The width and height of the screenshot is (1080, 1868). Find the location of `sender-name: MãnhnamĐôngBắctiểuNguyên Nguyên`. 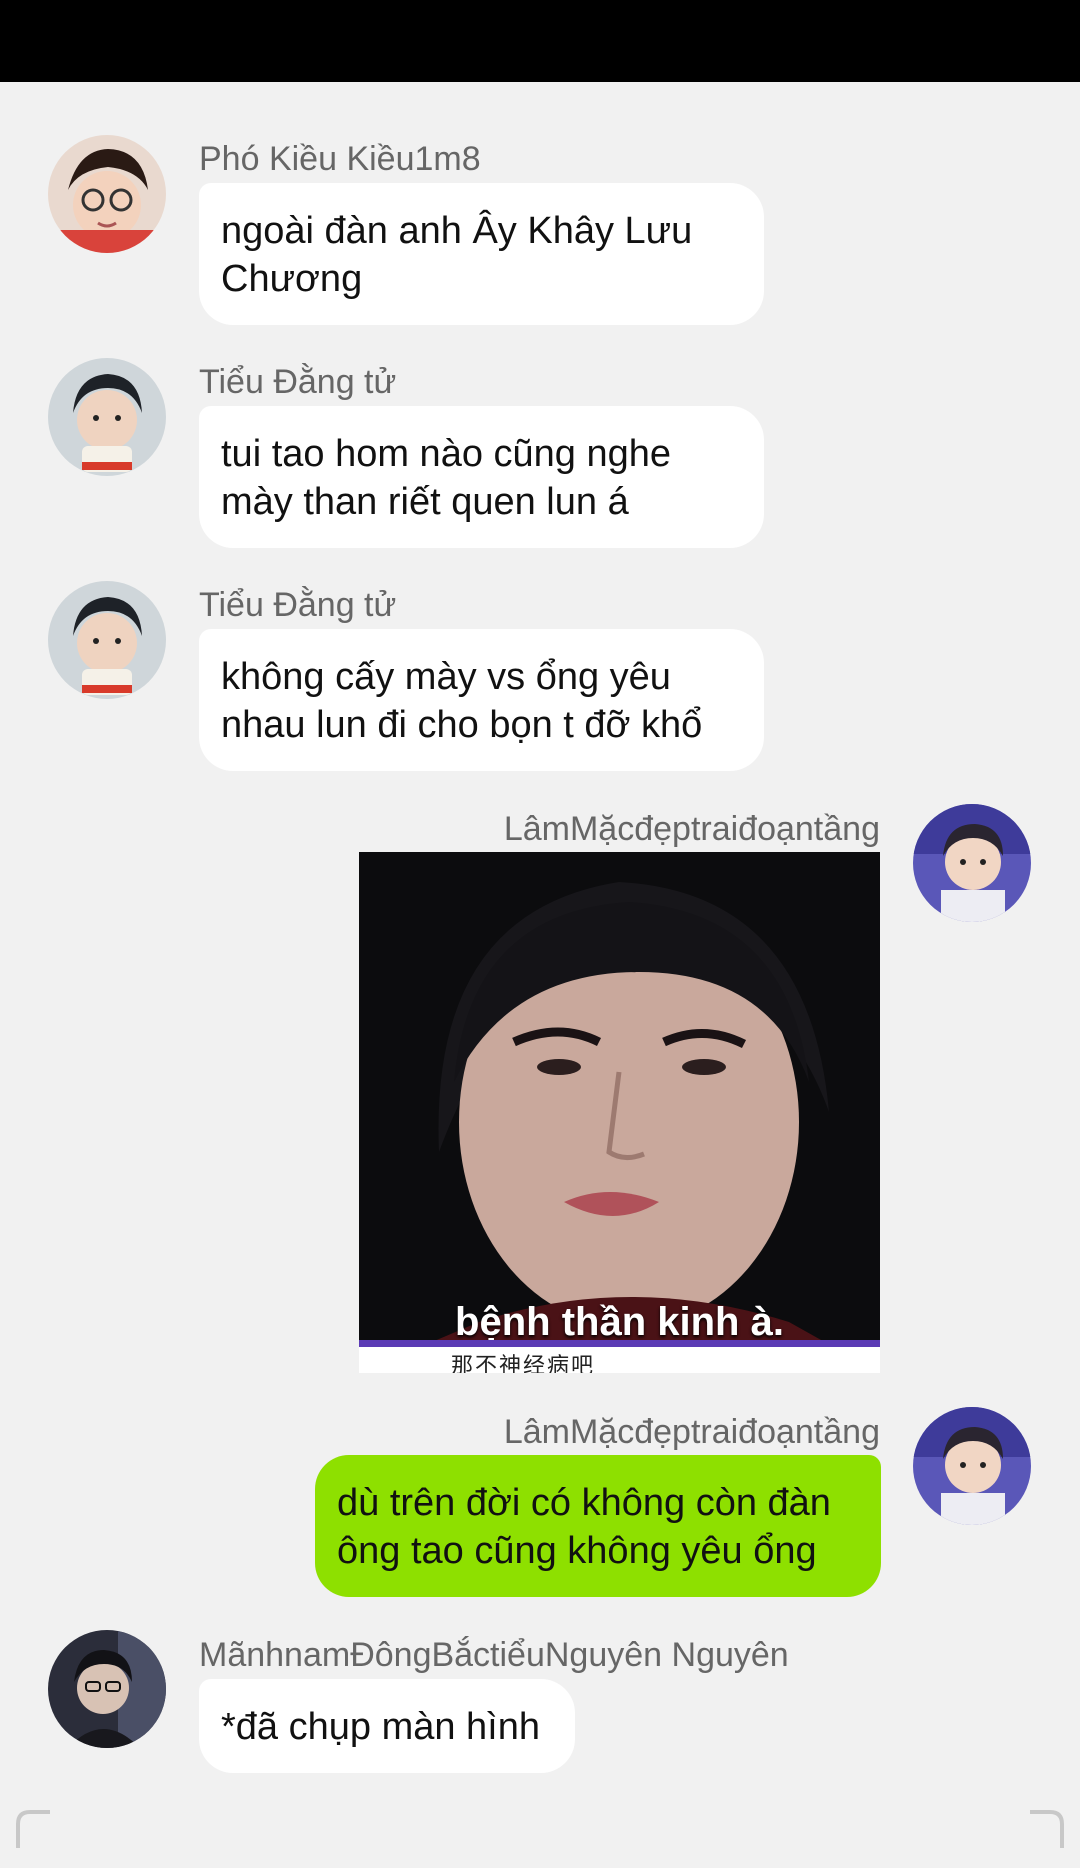

sender-name: MãnhnamĐôngBắctiểuNguyên Nguyên is located at coordinates (494, 1655).